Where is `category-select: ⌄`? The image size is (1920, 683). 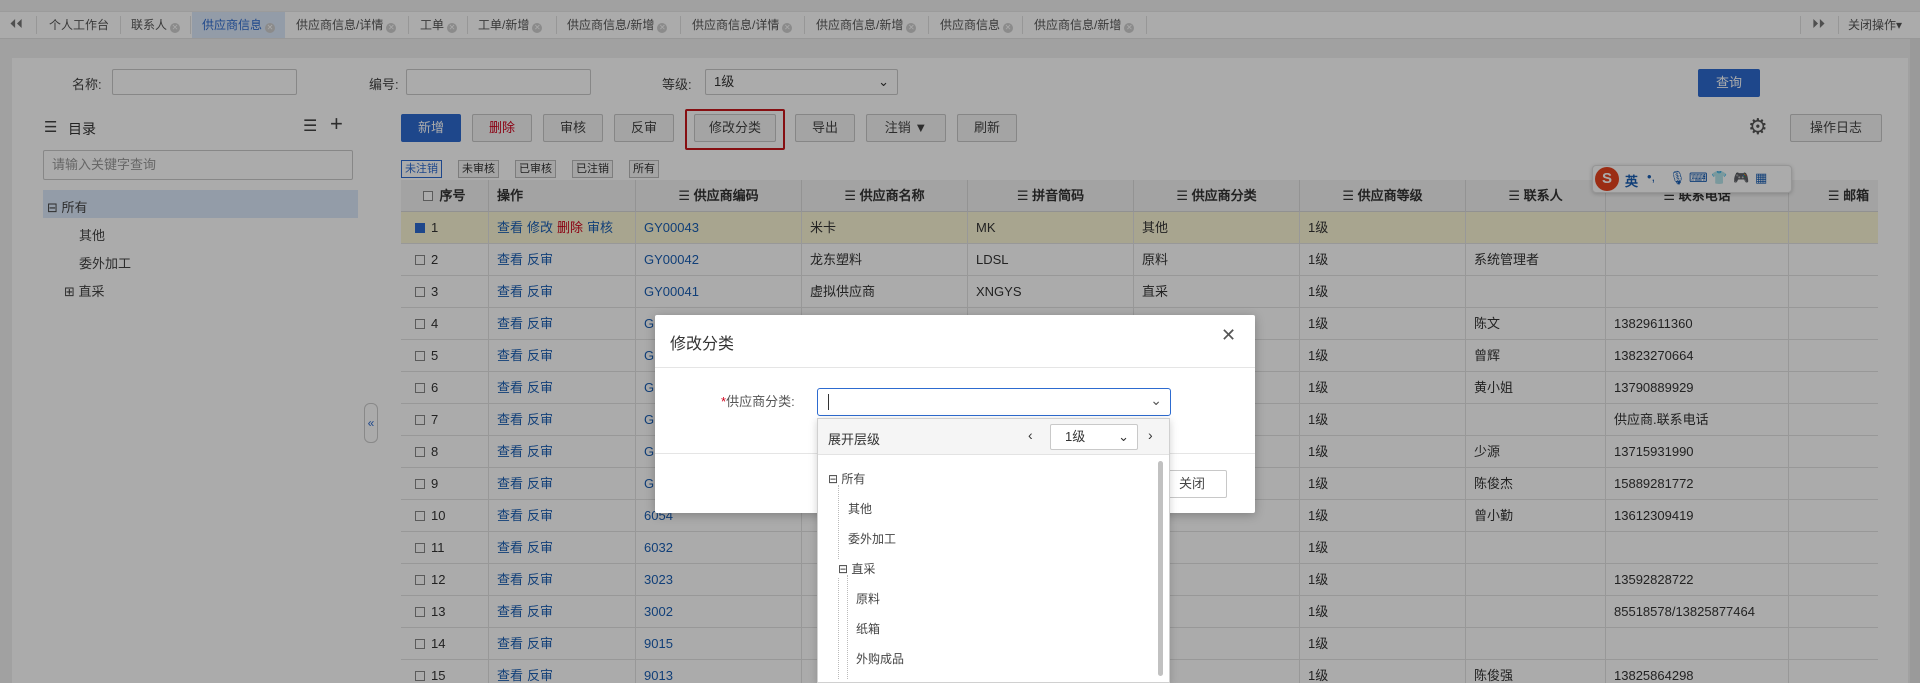
category-select: ⌄ is located at coordinates (994, 402).